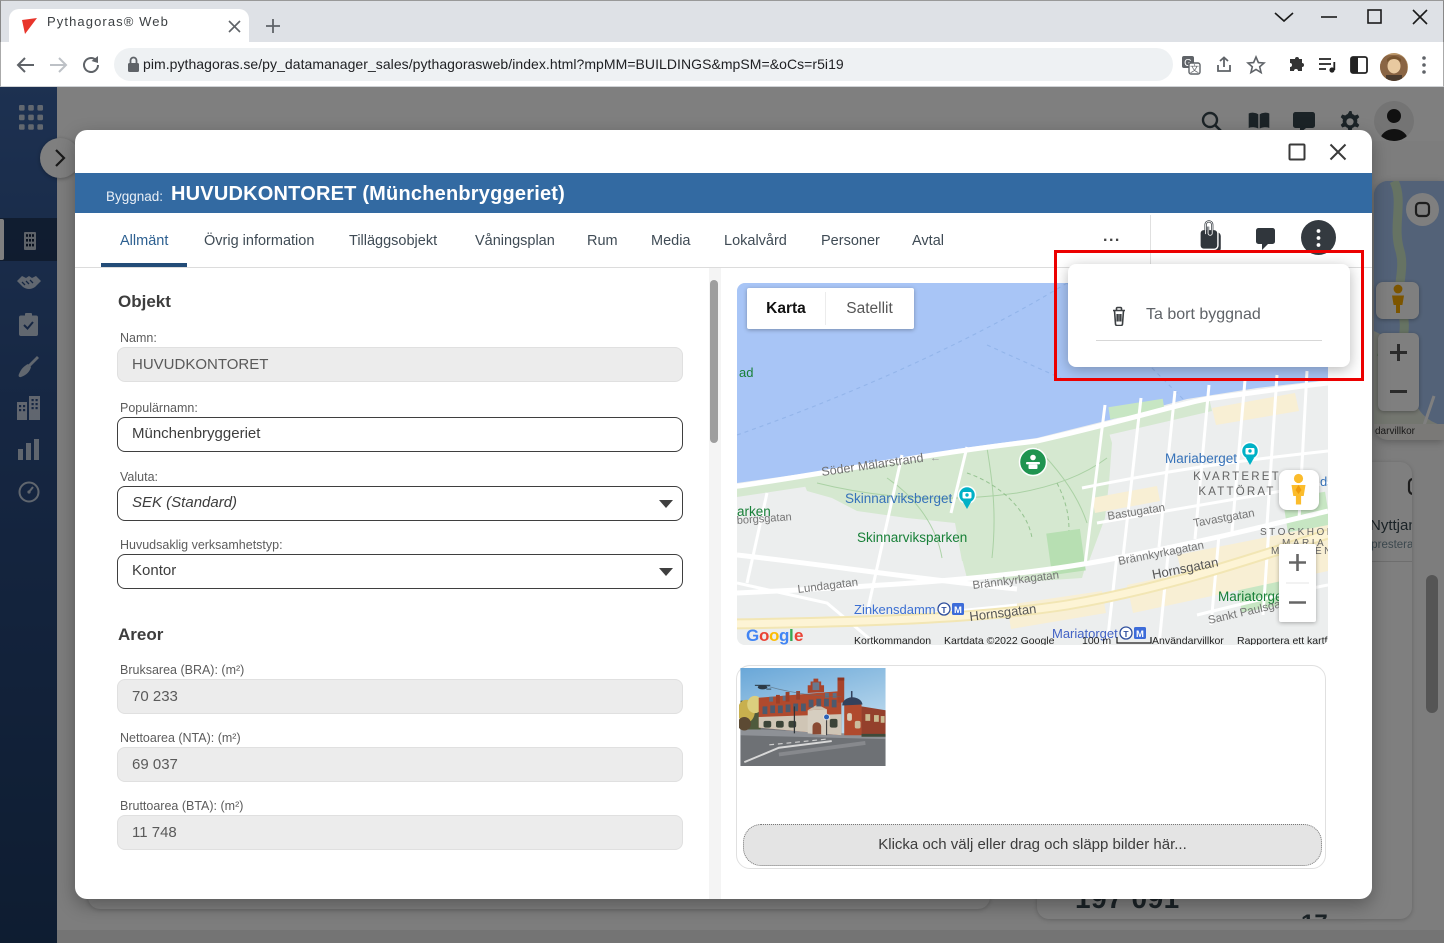 The width and height of the screenshot is (1444, 943). Describe the element at coordinates (784, 635) in the screenshot. I see `svg-text: g` at that location.